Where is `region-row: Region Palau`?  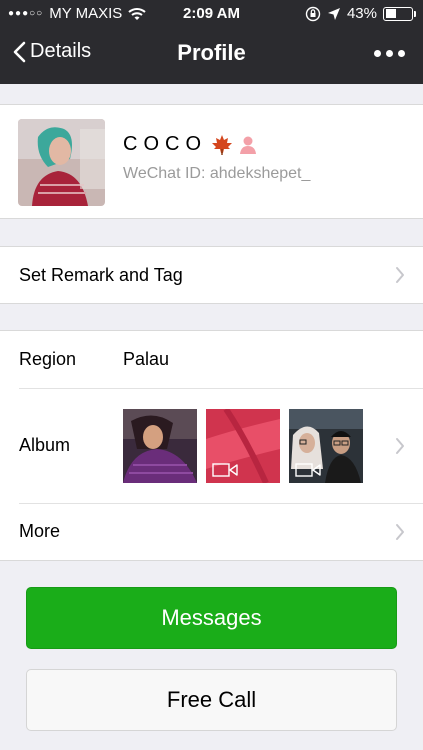 region-row: Region Palau is located at coordinates (211, 359).